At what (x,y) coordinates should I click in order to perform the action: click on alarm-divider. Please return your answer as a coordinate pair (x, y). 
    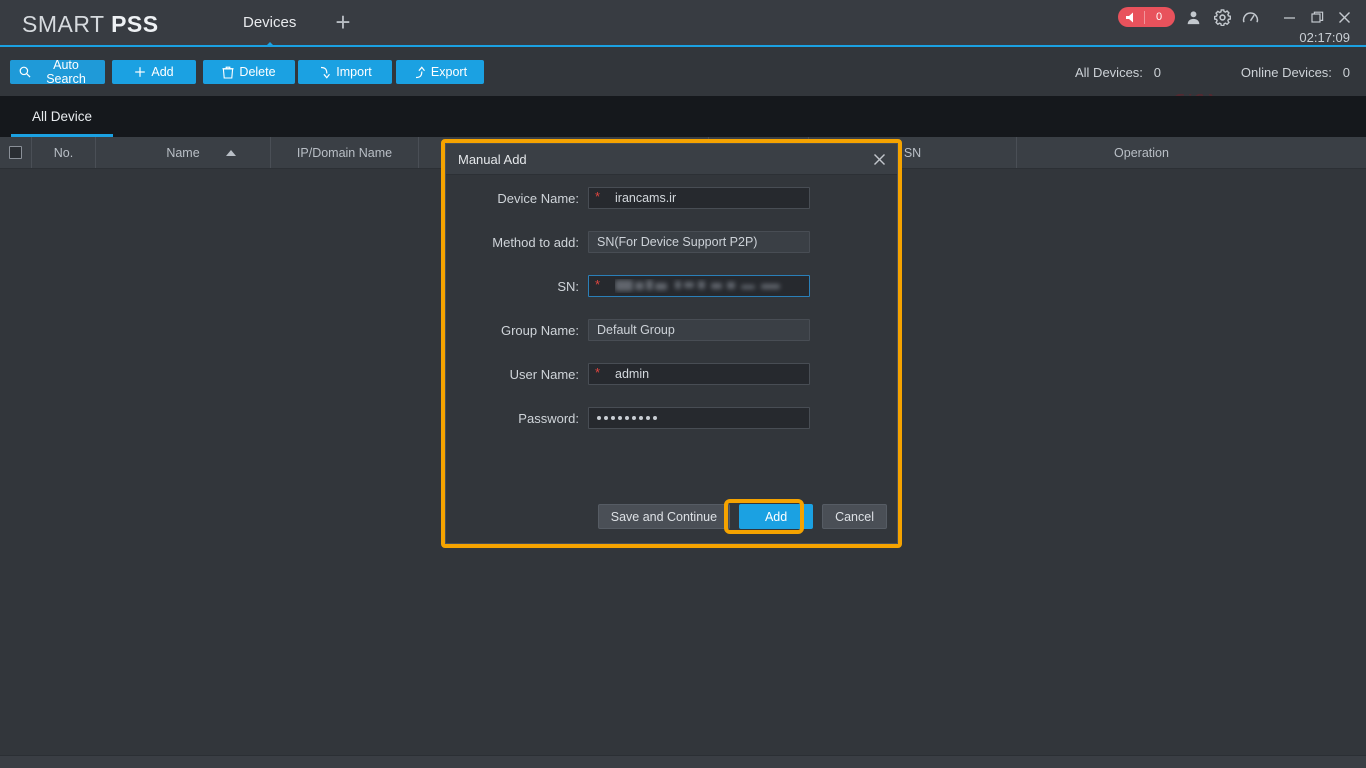
    Looking at the image, I should click on (1144, 17).